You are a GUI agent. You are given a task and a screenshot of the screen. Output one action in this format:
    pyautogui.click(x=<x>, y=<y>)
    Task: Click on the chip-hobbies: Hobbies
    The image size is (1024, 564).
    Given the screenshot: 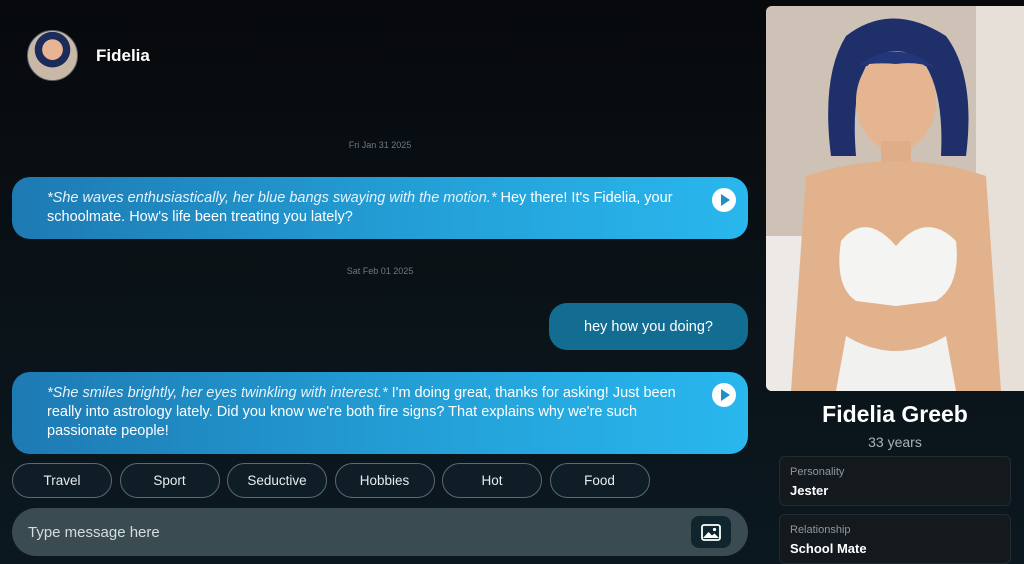 What is the action you would take?
    pyautogui.click(x=384, y=480)
    